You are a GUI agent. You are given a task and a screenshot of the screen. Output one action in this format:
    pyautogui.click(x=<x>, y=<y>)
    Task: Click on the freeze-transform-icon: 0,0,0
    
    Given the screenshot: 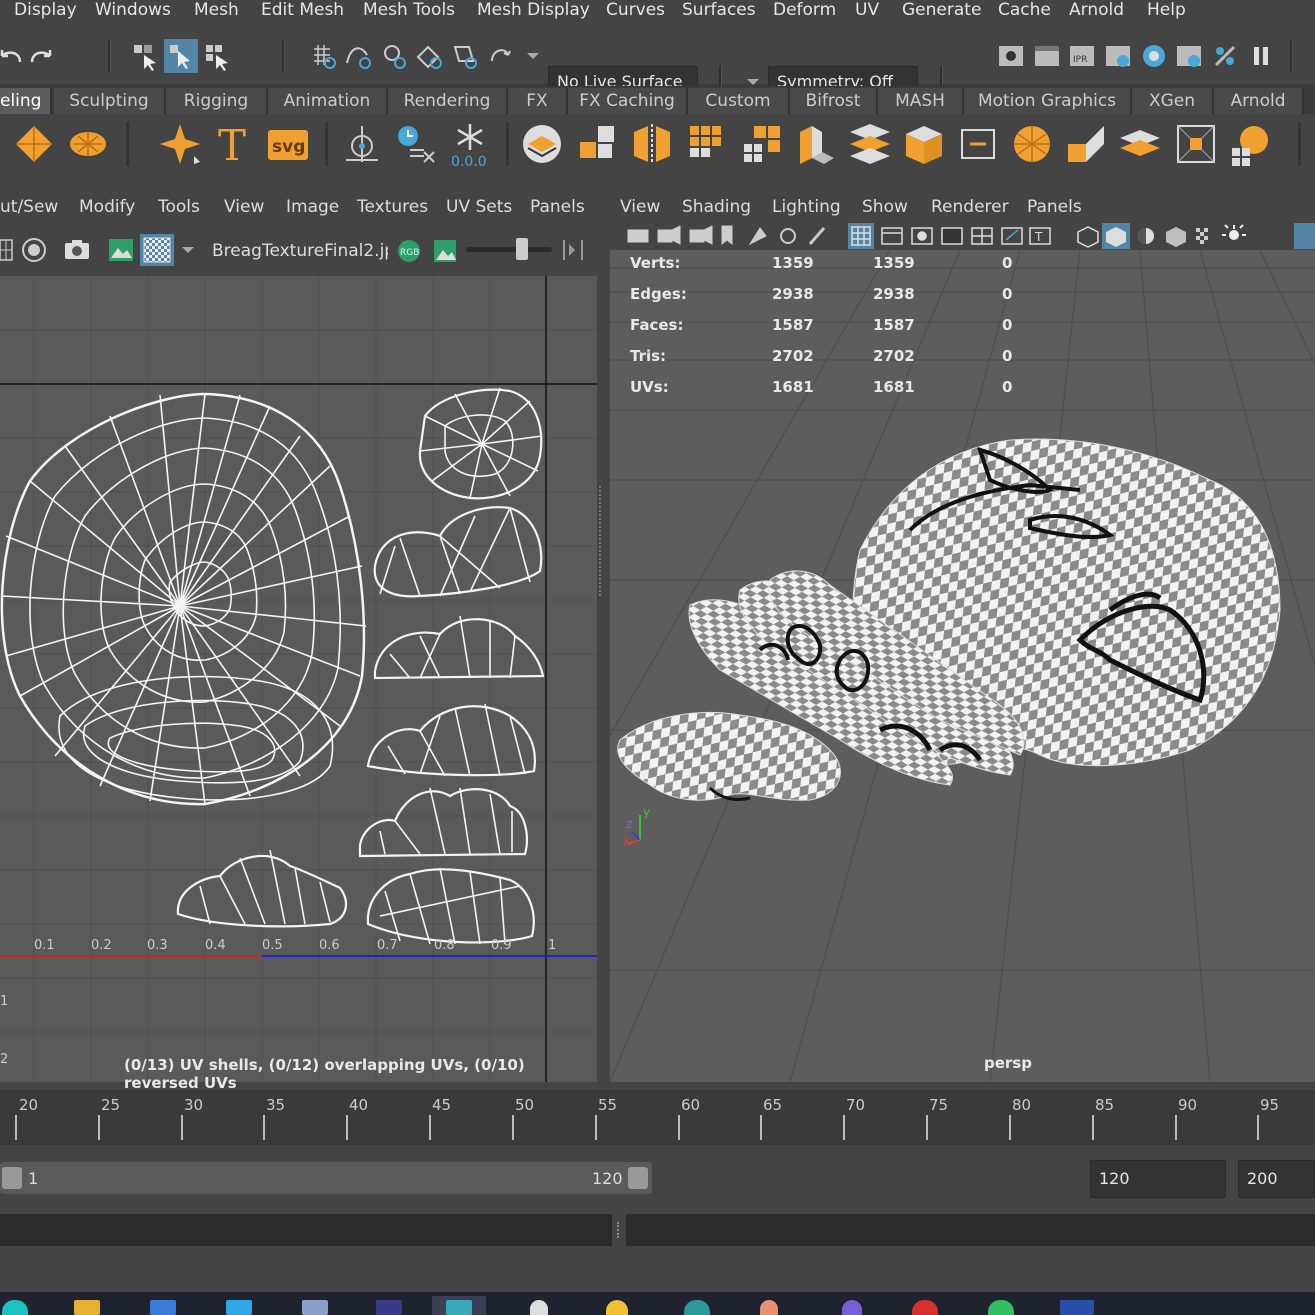 What is the action you would take?
    pyautogui.click(x=470, y=146)
    